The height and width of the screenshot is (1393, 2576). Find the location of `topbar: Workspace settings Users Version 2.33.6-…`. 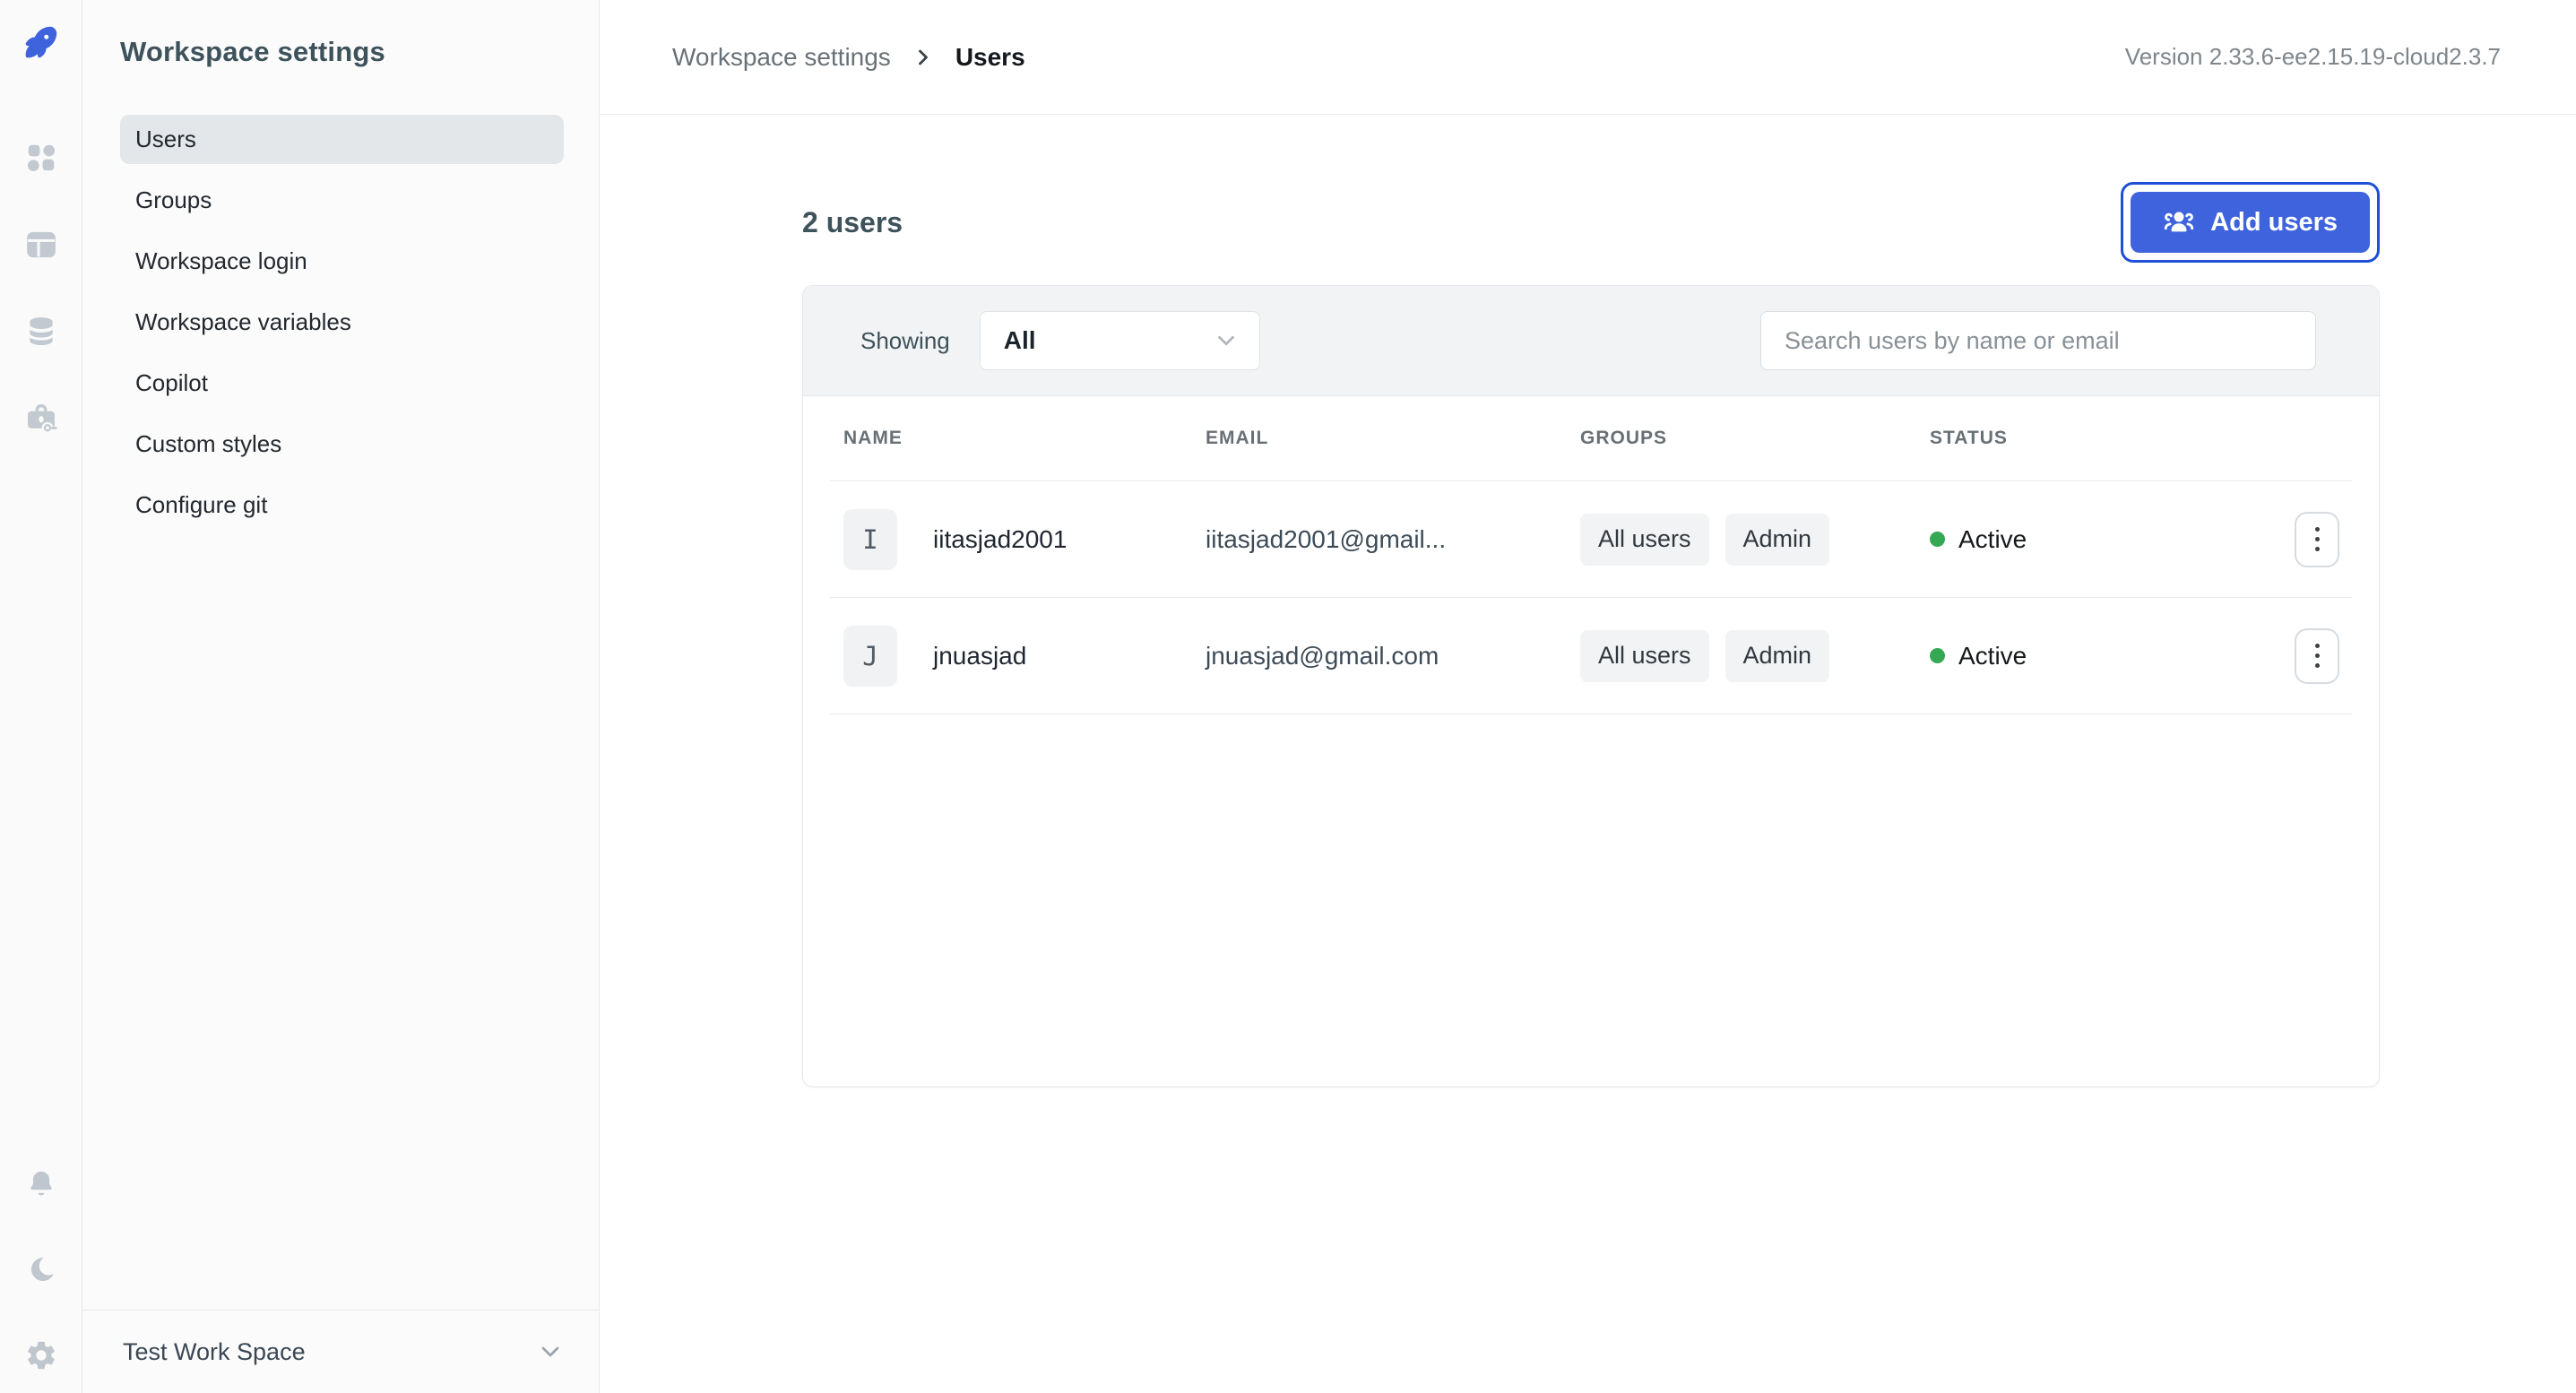

topbar: Workspace settings Users Version 2.33.6-… is located at coordinates (1588, 57).